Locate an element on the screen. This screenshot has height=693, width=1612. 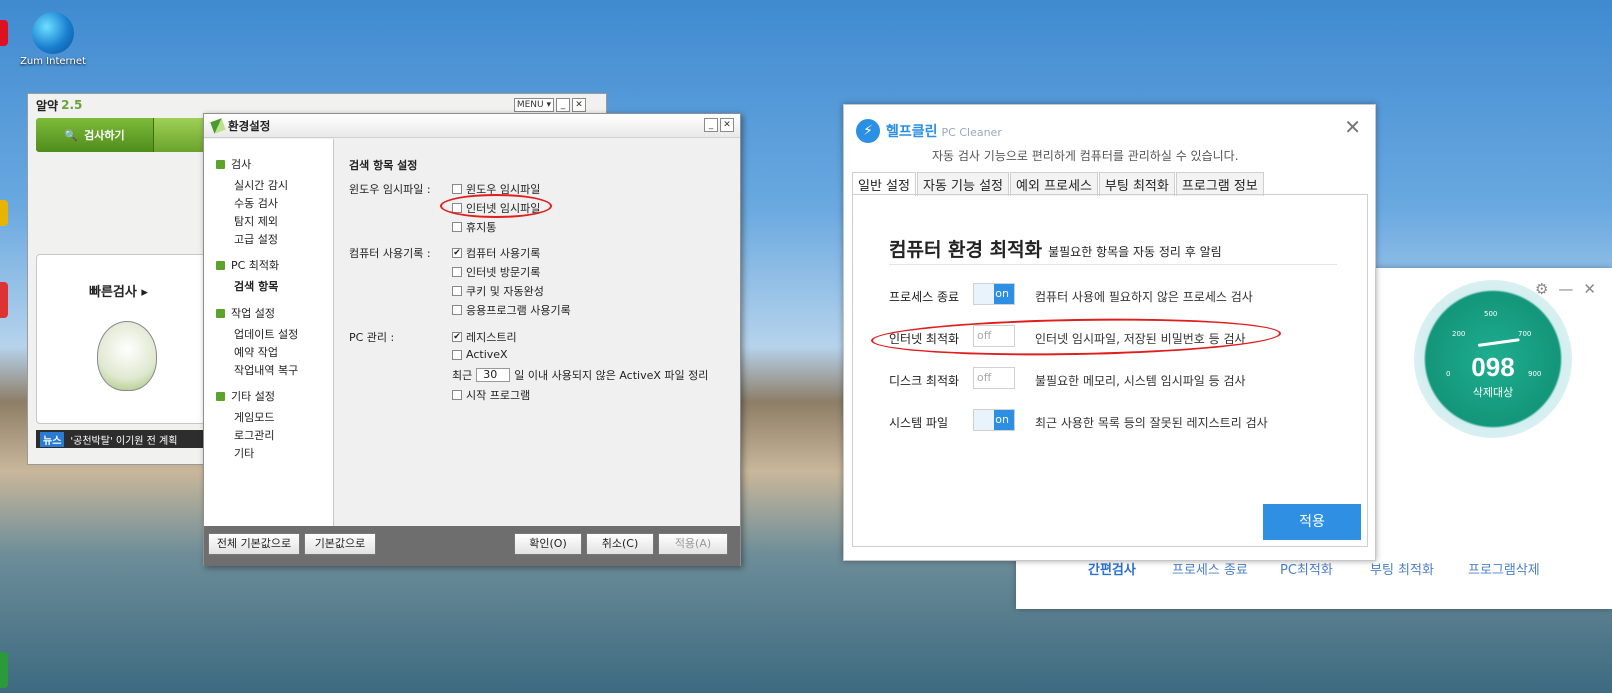
panel-heading: 컴퓨터 환경 최적화 불필요한 항목을 자동 정리 후 알림 is located at coordinates (1055, 248).